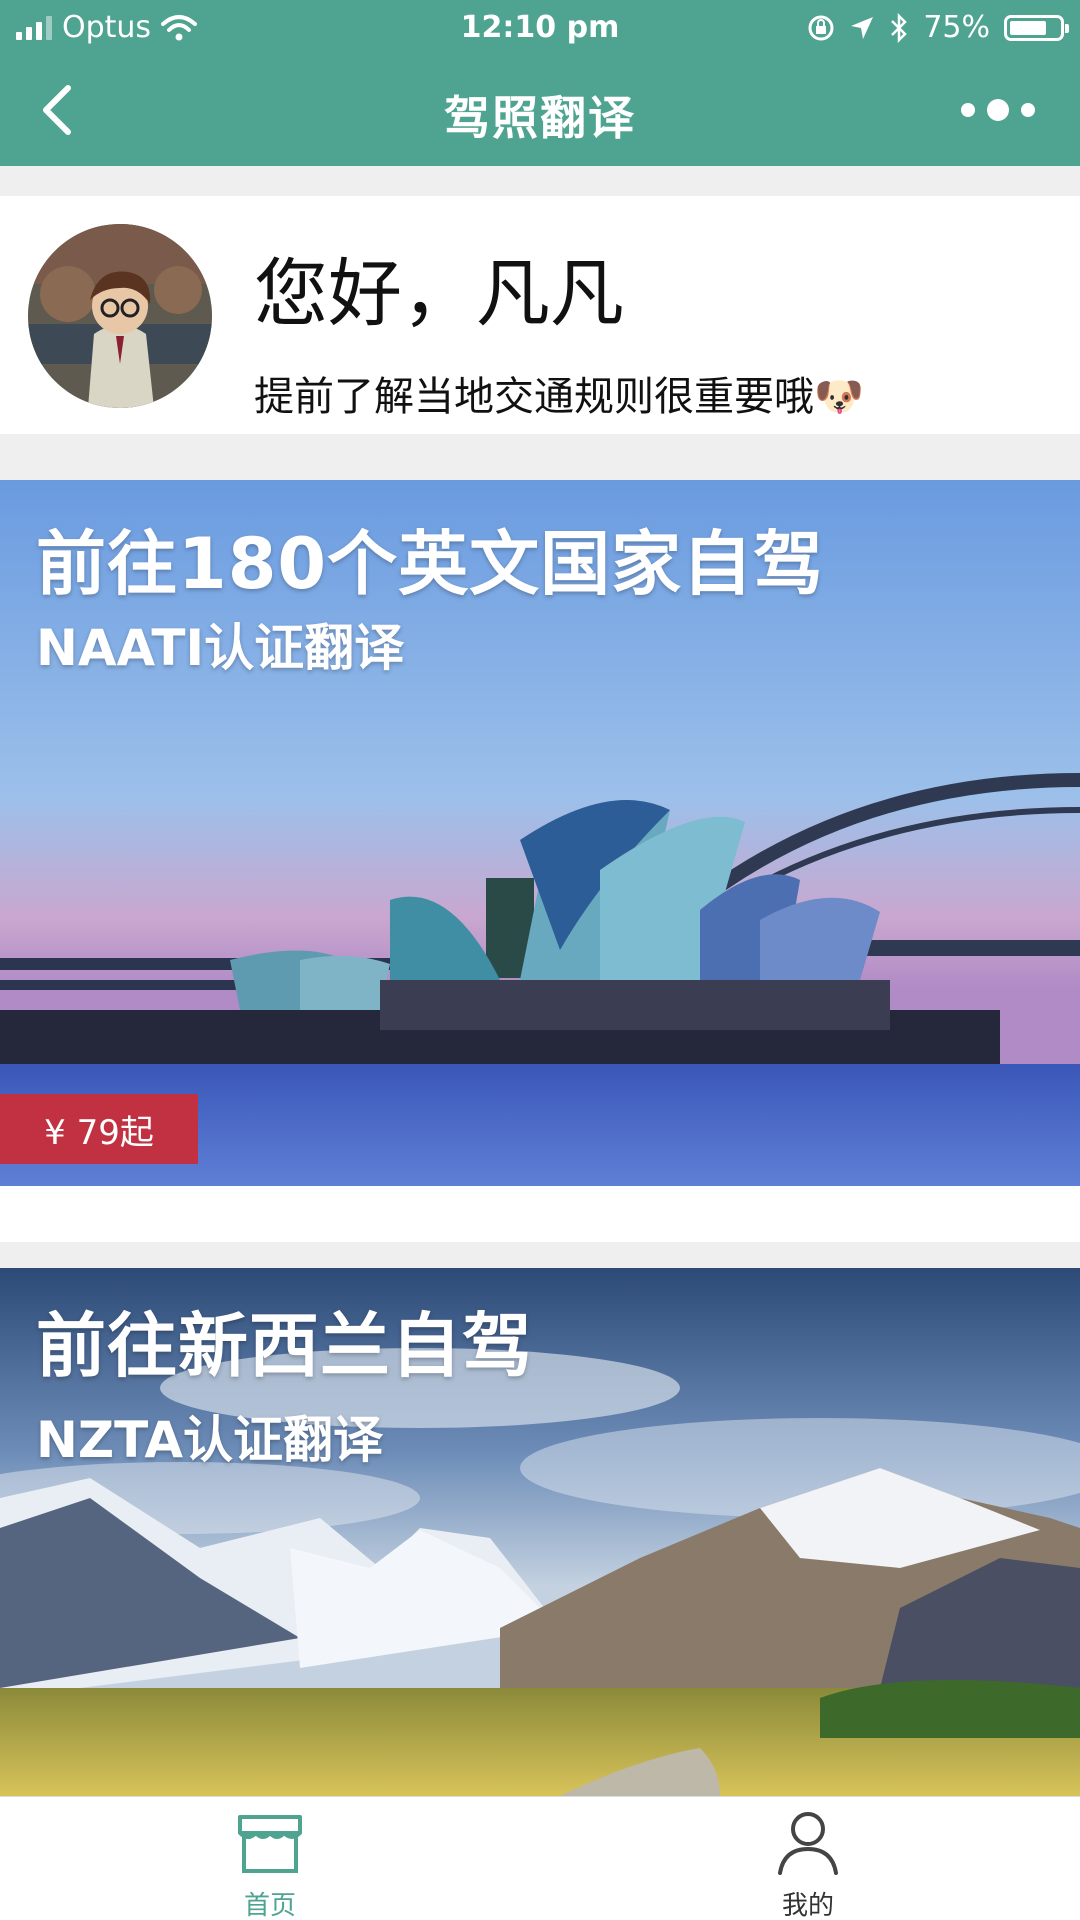 The image size is (1080, 1920). I want to click on user-icon, so click(808, 1843).